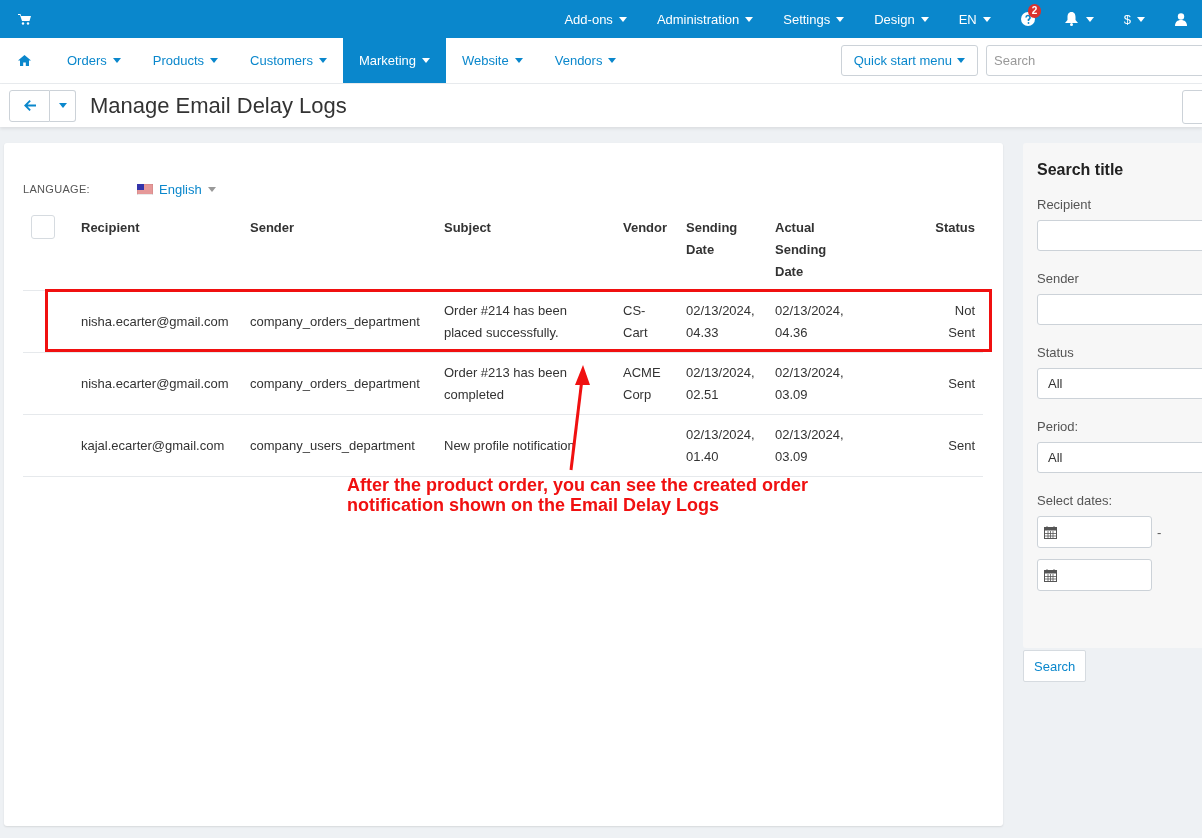  Describe the element at coordinates (153, 445) in the screenshot. I see `table-cell-text: kajal.ecarter@gmail.com` at that location.